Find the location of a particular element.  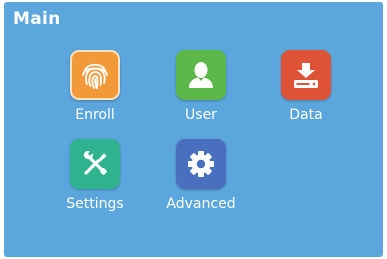

page-title: Main is located at coordinates (37, 19).